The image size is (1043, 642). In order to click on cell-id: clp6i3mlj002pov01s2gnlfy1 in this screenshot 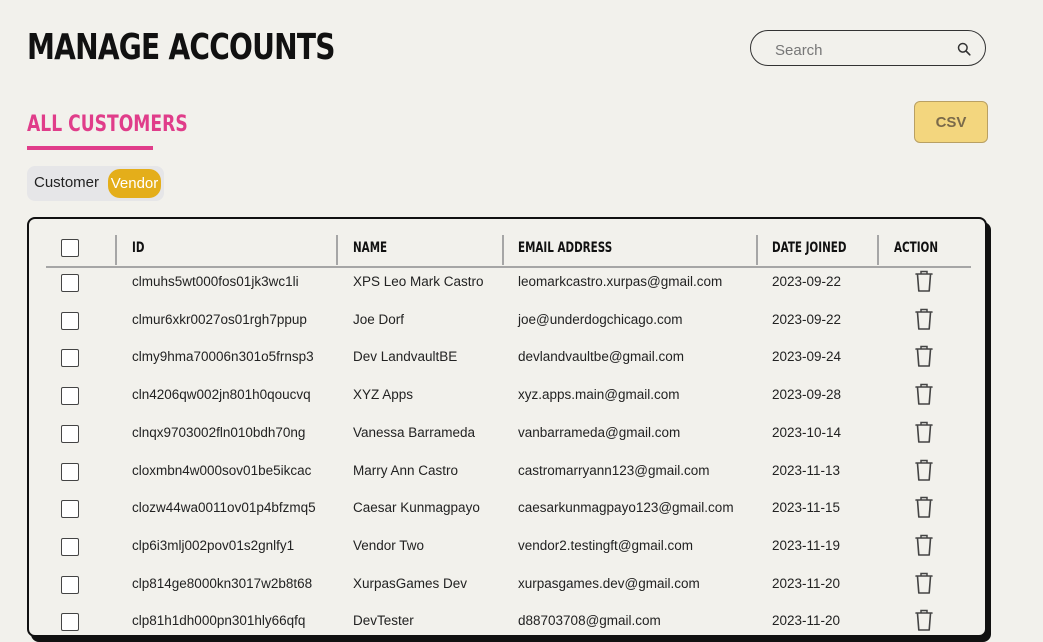, I will do `click(213, 545)`.